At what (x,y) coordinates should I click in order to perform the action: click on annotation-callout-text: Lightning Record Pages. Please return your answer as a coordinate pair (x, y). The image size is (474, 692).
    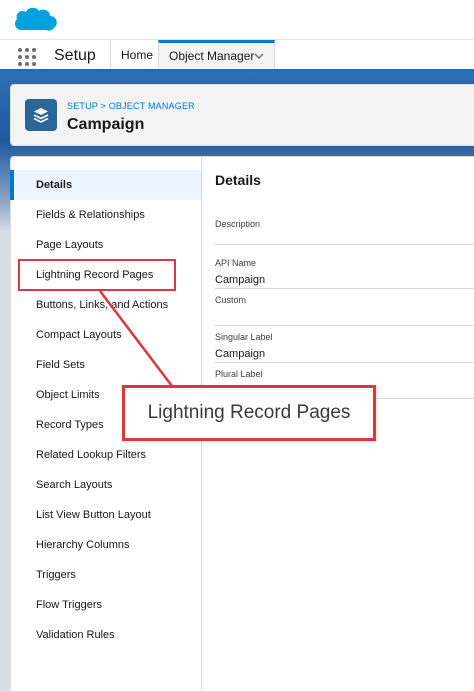
    Looking at the image, I should click on (249, 412).